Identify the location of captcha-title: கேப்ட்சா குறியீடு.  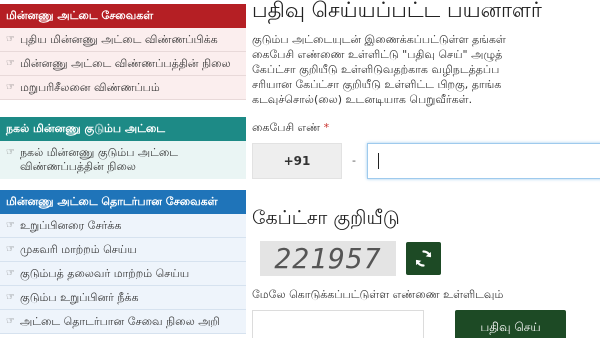
(326, 218).